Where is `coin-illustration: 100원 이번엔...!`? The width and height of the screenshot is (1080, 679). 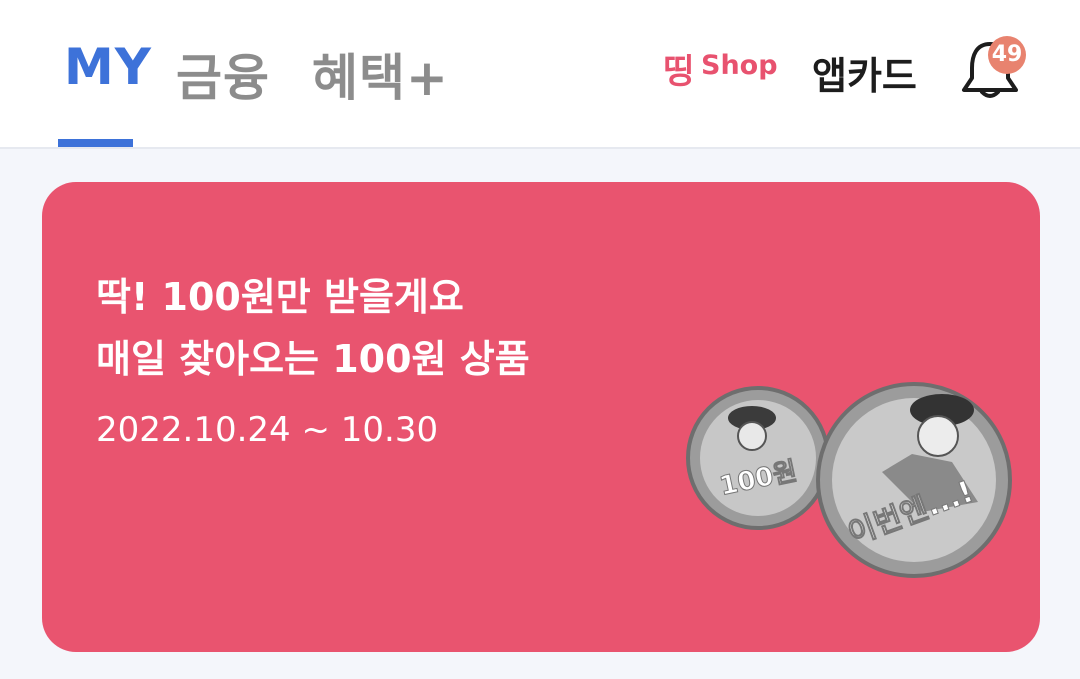 coin-illustration: 100원 이번엔...! is located at coordinates (849, 480).